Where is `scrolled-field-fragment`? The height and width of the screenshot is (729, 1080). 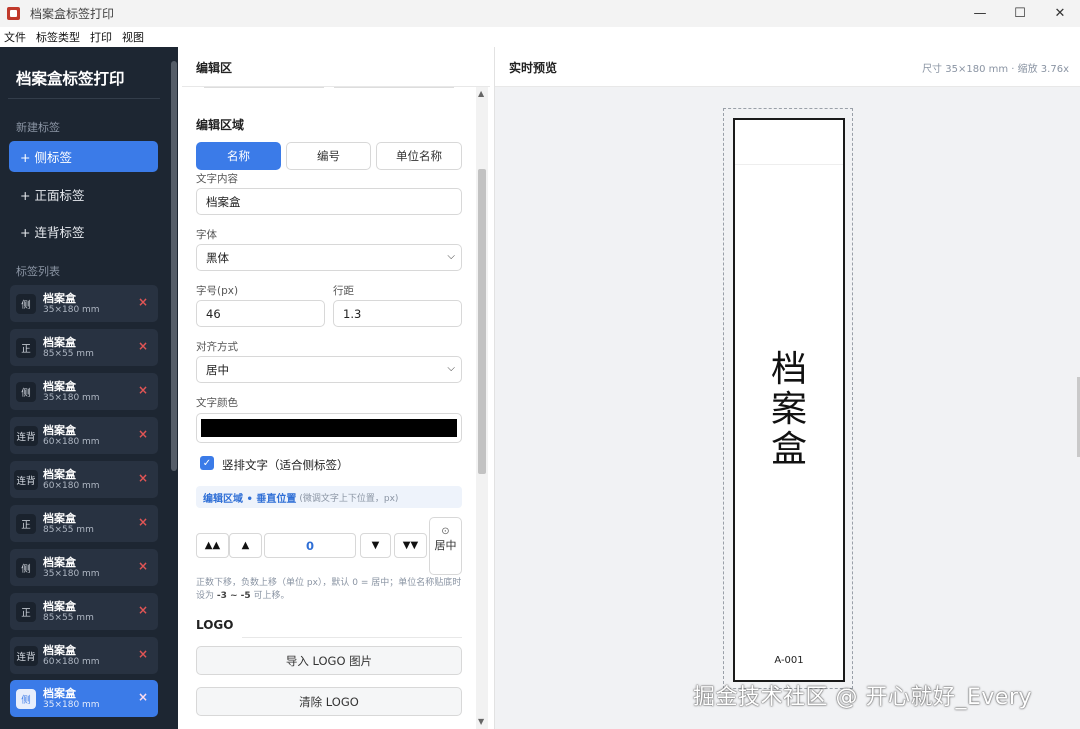 scrolled-field-fragment is located at coordinates (264, 87).